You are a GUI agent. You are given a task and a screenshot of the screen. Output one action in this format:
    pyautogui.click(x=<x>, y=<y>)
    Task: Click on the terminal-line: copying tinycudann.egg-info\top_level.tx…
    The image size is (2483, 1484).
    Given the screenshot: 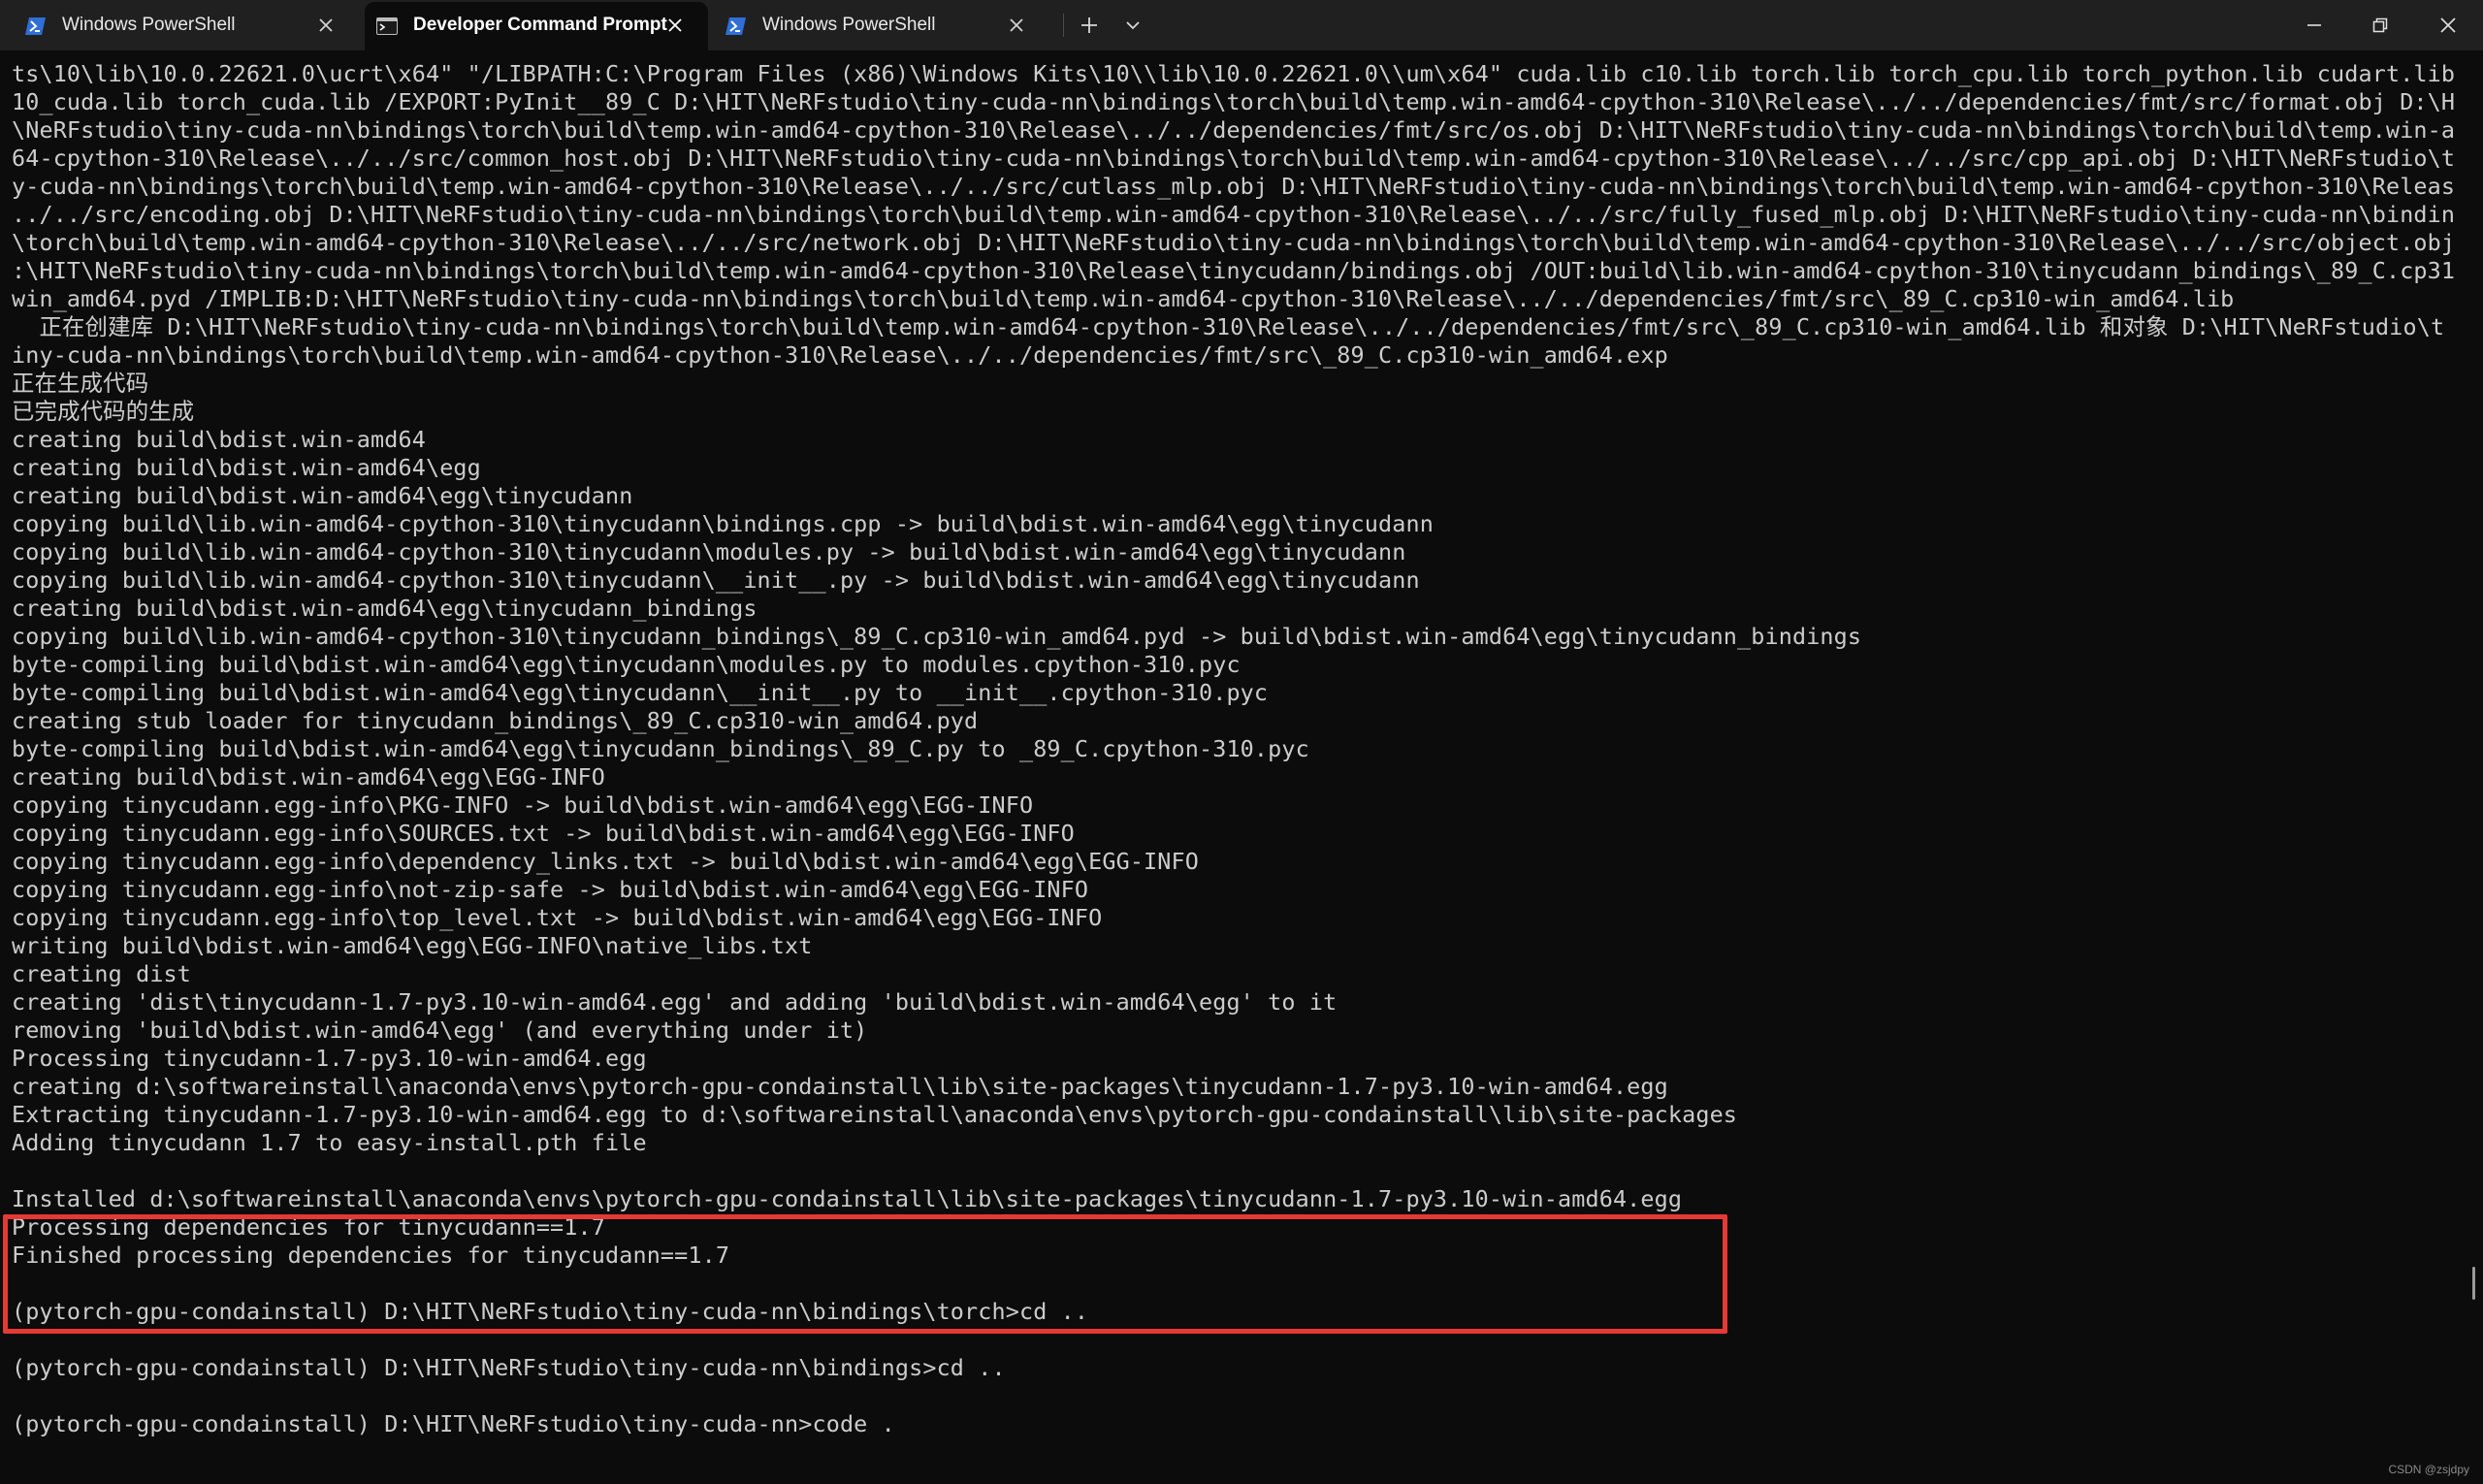 What is the action you would take?
    pyautogui.click(x=557, y=917)
    